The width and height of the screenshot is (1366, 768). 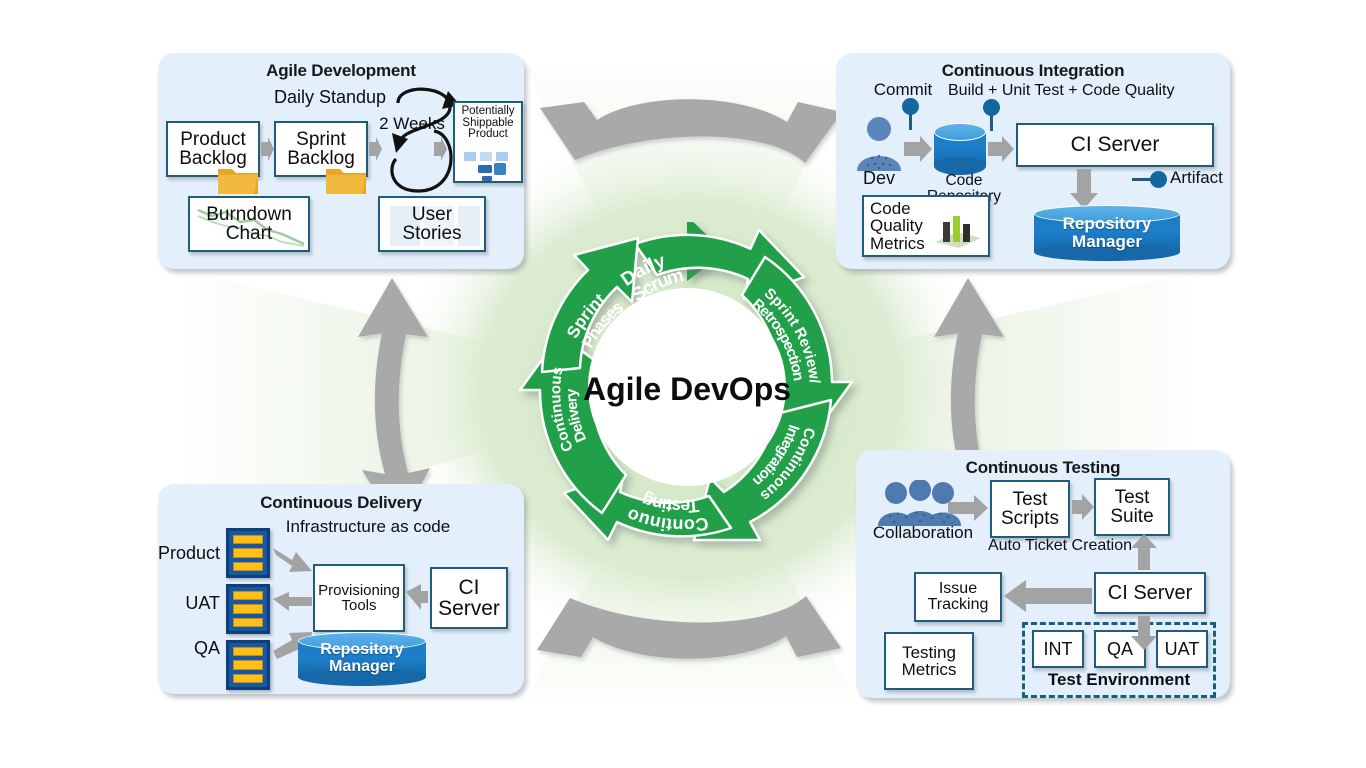 What do you see at coordinates (249, 233) in the screenshot?
I see `burndown-line2: Chart` at bounding box center [249, 233].